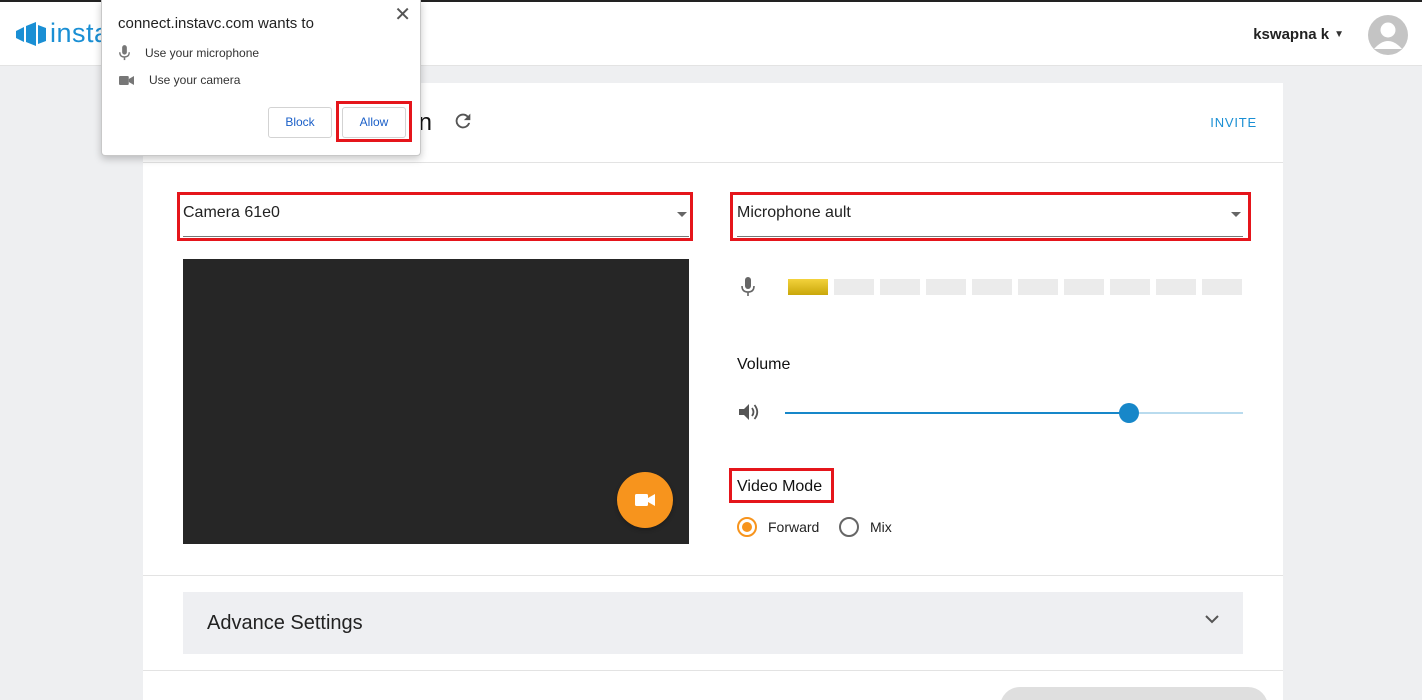 The height and width of the screenshot is (700, 1422). I want to click on avatar, so click(1388, 35).